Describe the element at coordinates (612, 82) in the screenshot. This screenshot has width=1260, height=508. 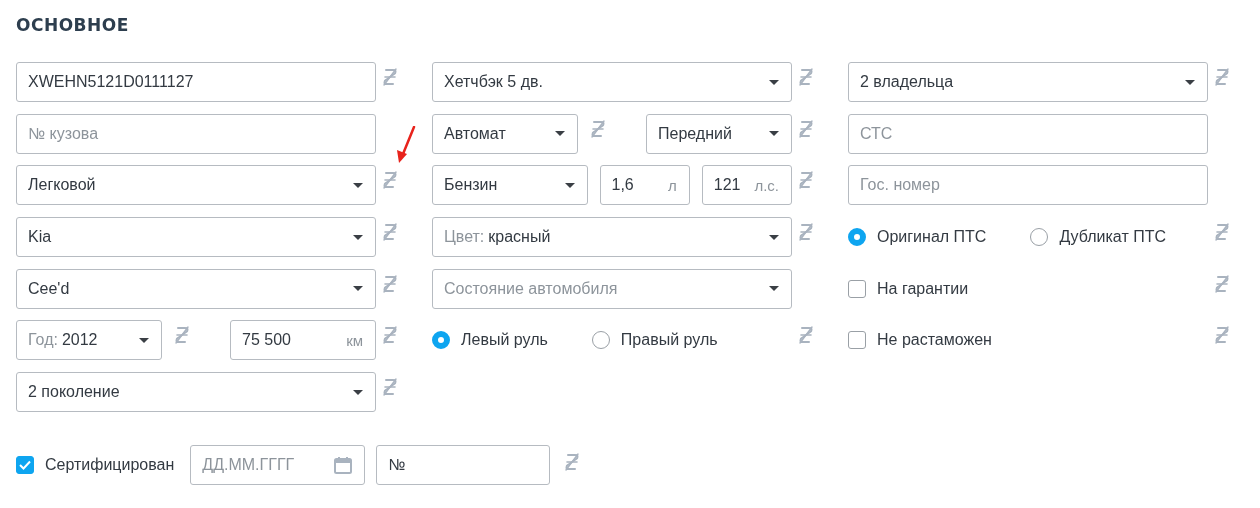
I see `dropdown: Хетчбэк 5 дв.` at that location.